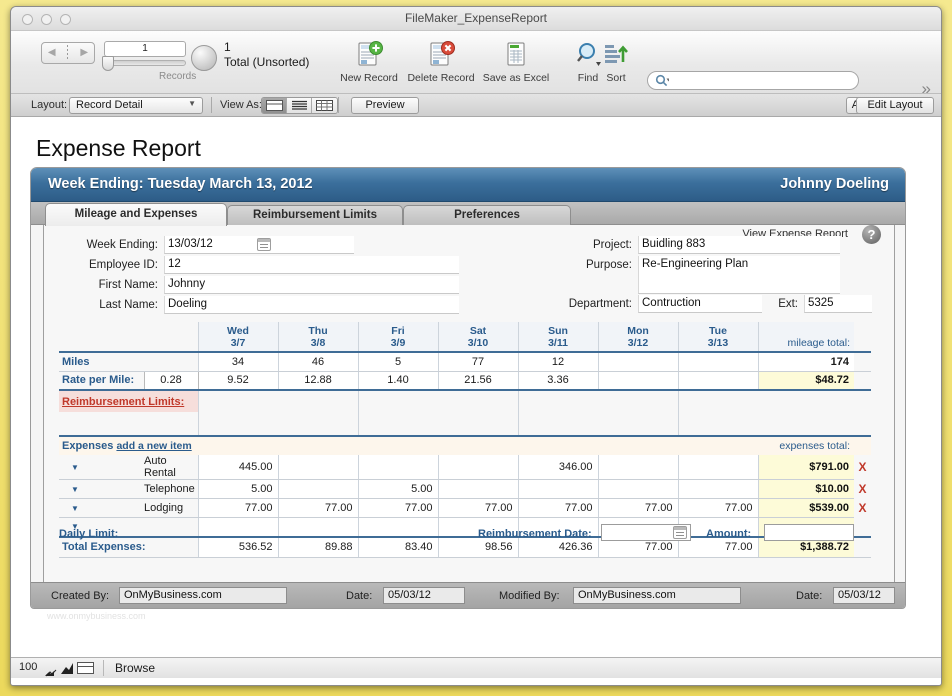  I want to click on expense-row-1-sat, so click(477, 489).